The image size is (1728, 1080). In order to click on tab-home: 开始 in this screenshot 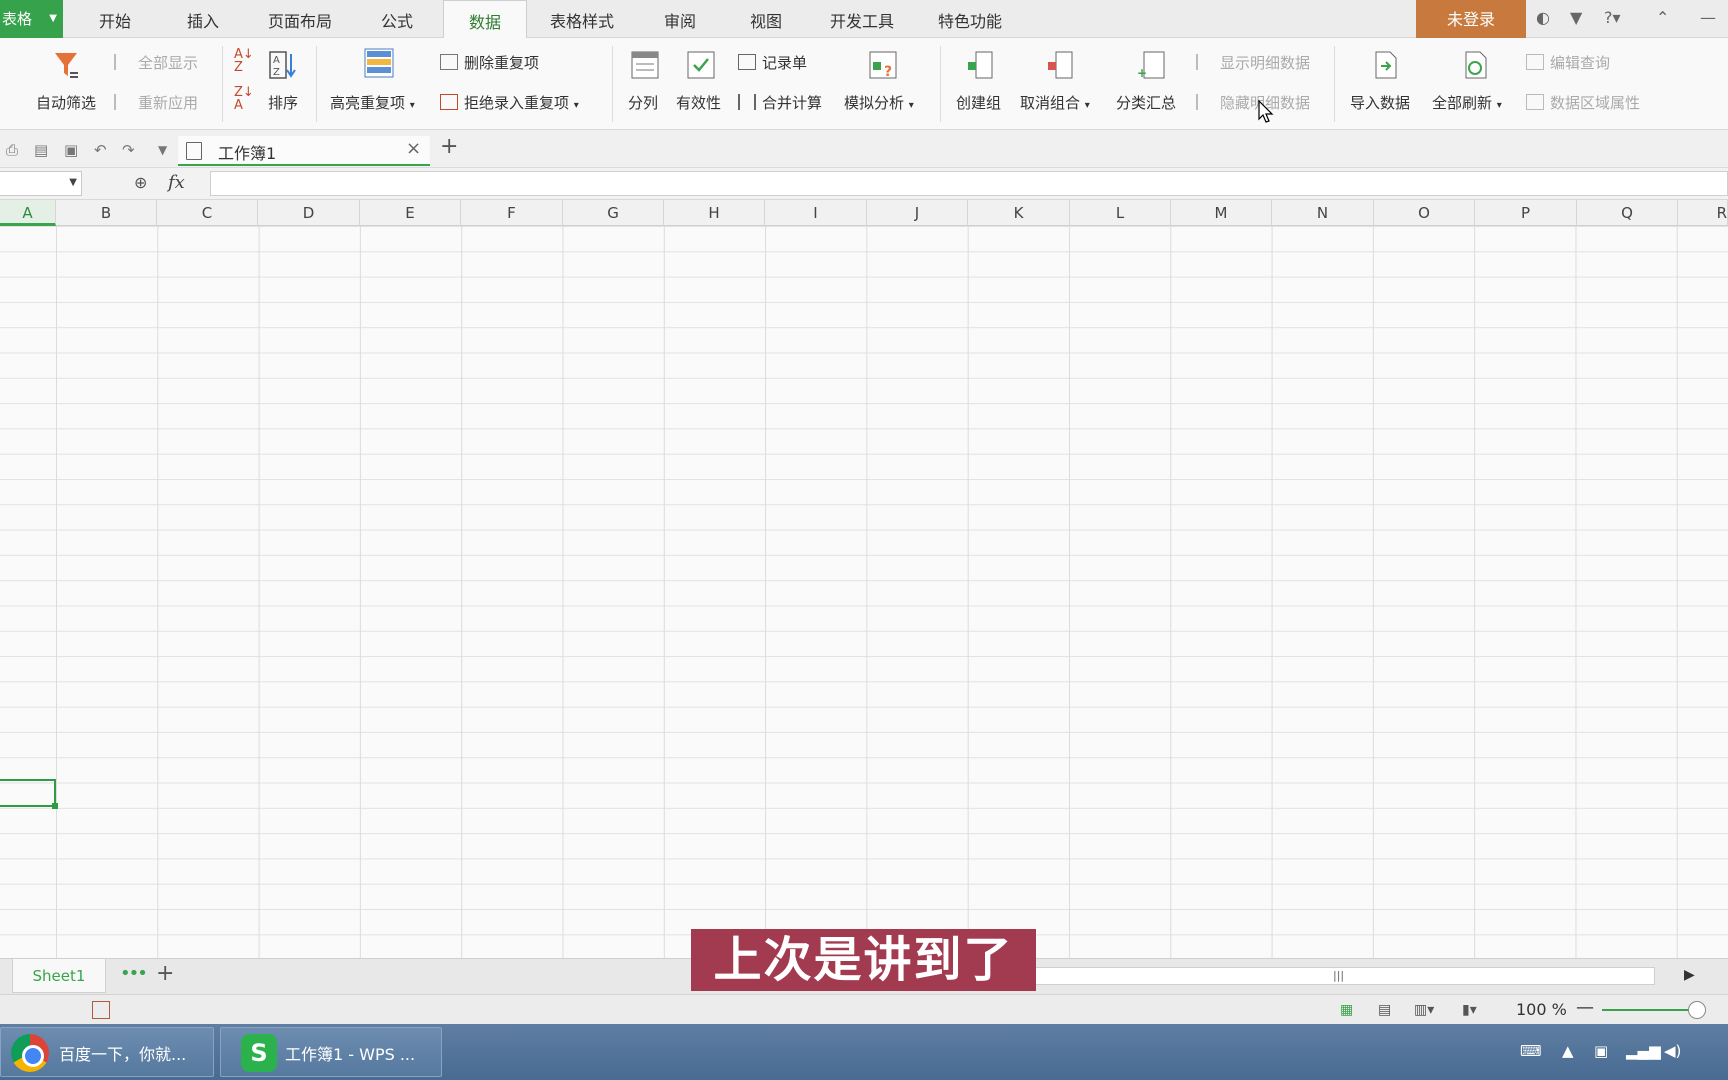, I will do `click(115, 19)`.